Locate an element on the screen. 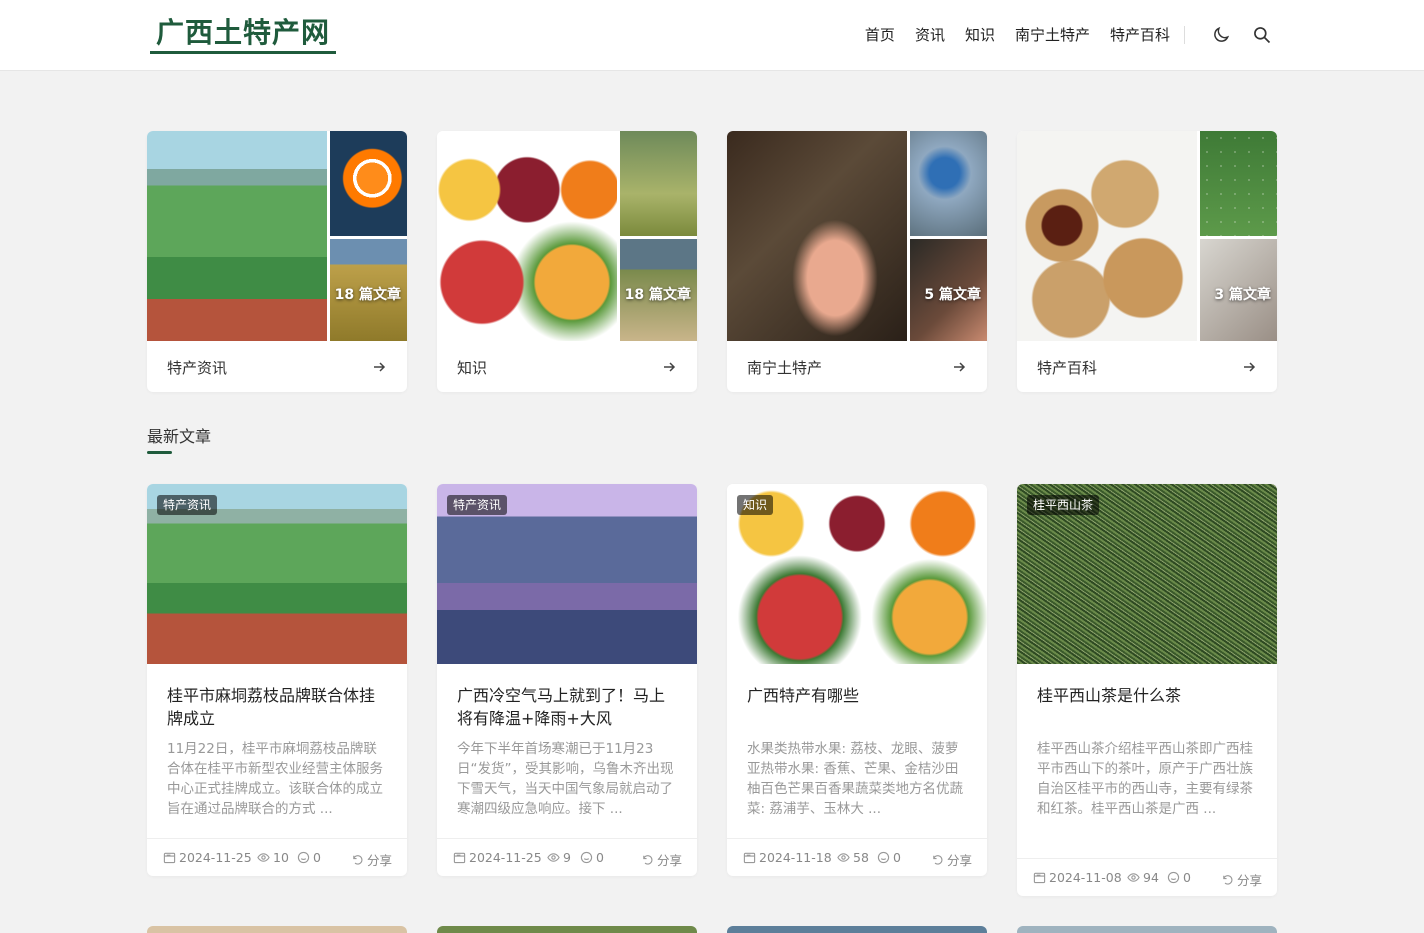 This screenshot has height=933, width=1424. category-card: 18 篇文章 特产资讯 is located at coordinates (277, 261).